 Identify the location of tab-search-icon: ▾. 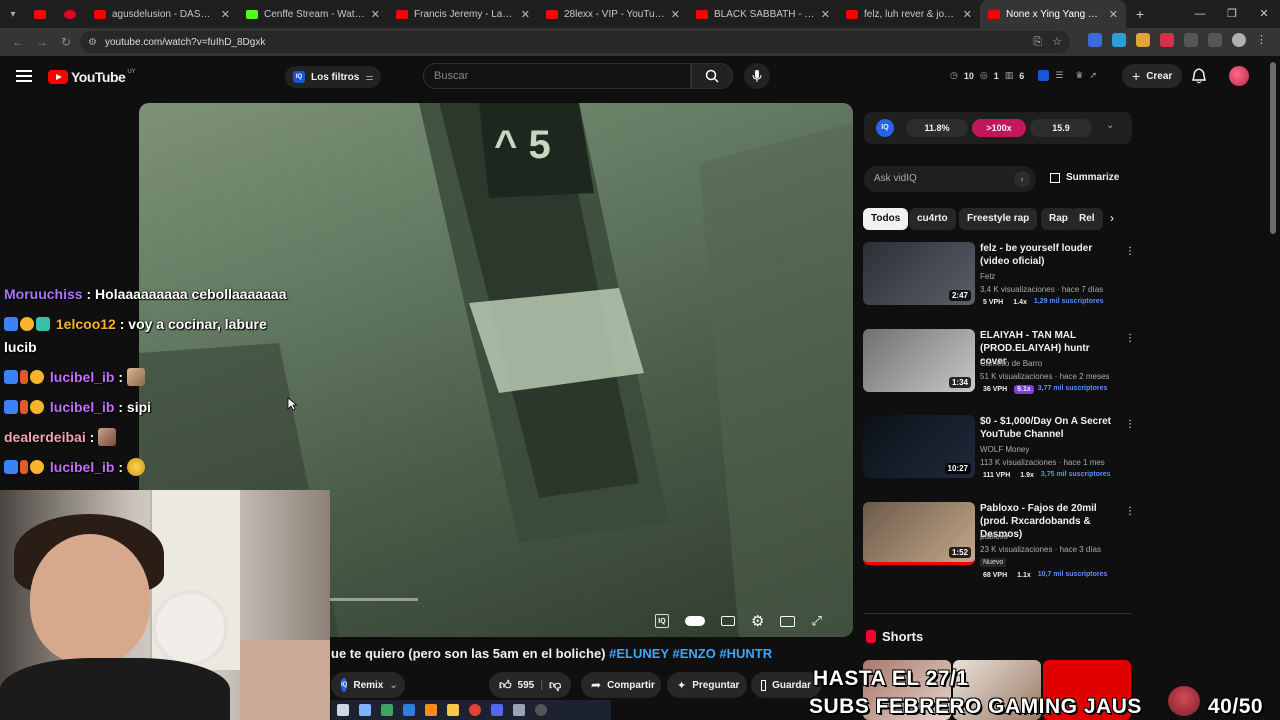
(13, 14).